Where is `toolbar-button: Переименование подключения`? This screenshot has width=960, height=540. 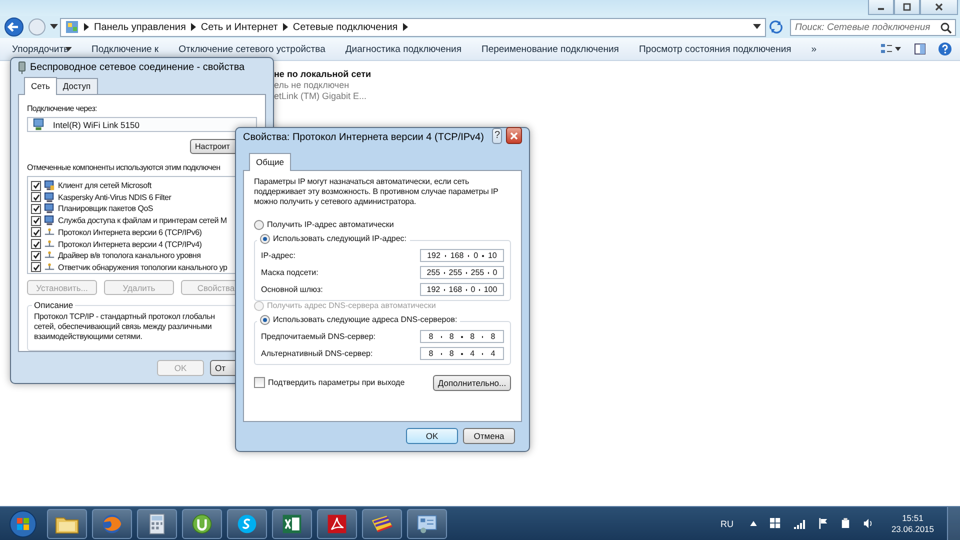 toolbar-button: Переименование подключения is located at coordinates (550, 49).